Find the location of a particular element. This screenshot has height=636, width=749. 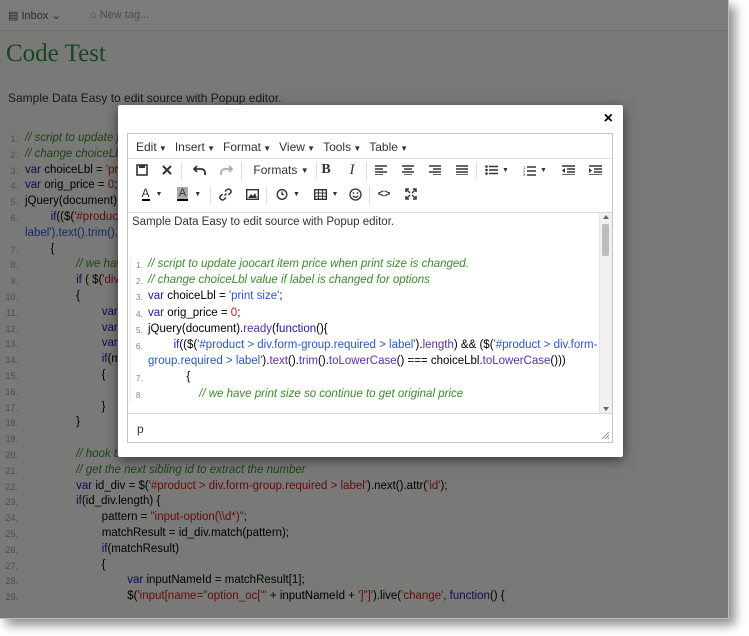

menu-label: View is located at coordinates (292, 147).